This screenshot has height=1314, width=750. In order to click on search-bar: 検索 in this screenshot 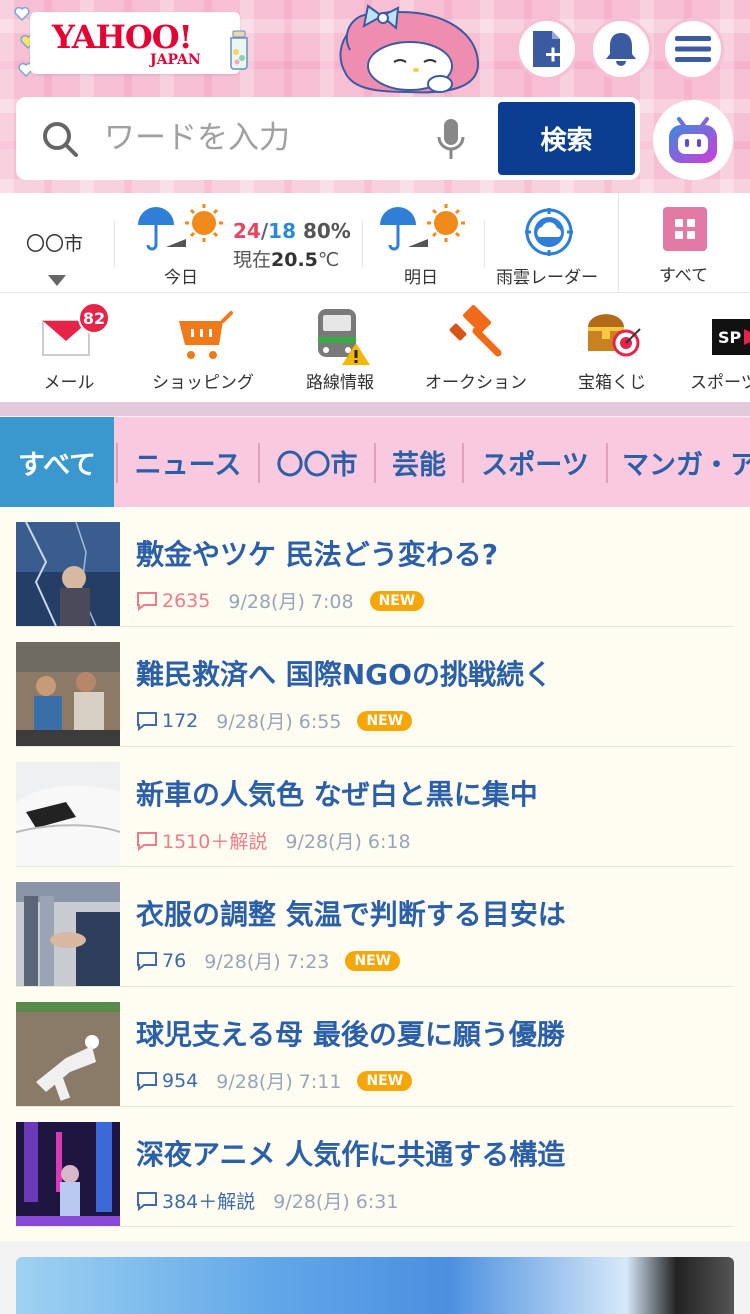, I will do `click(328, 138)`.